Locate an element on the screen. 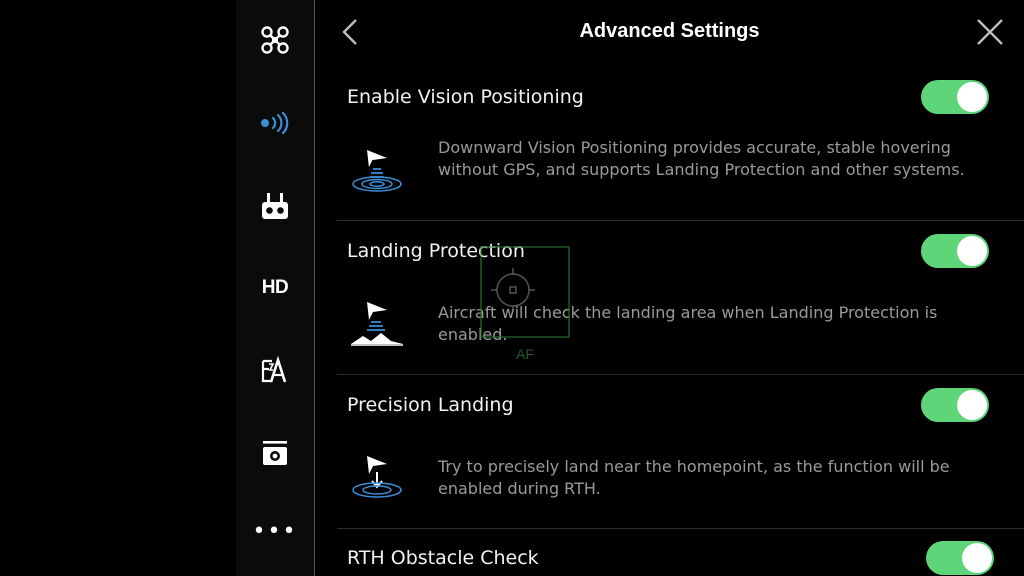  landing-protection-toggle is located at coordinates (955, 251).